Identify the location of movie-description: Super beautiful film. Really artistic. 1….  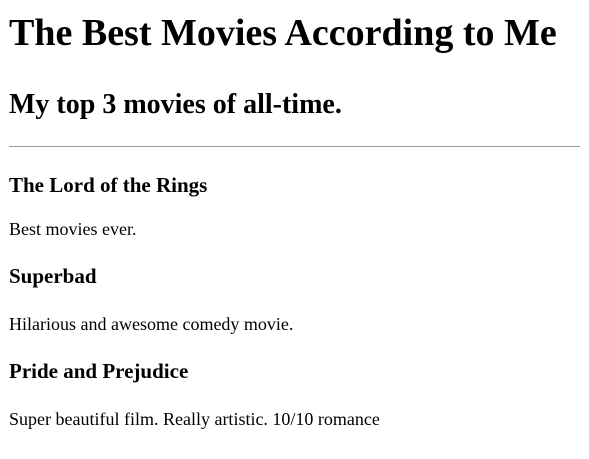
(194, 419).